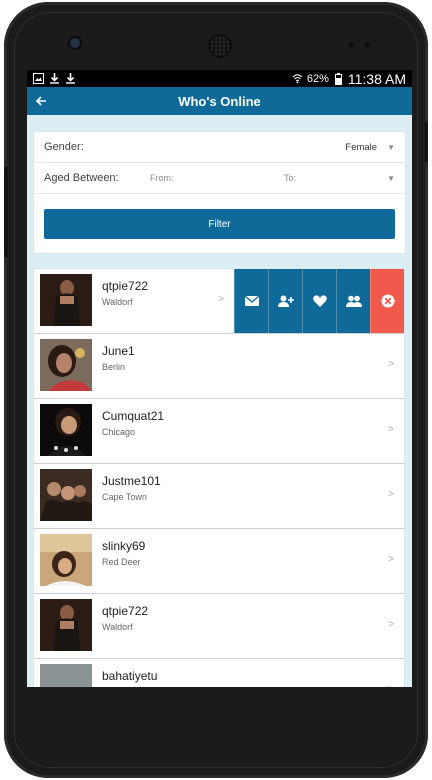 This screenshot has width=432, height=780. What do you see at coordinates (338, 78) in the screenshot?
I see `battery-icon` at bounding box center [338, 78].